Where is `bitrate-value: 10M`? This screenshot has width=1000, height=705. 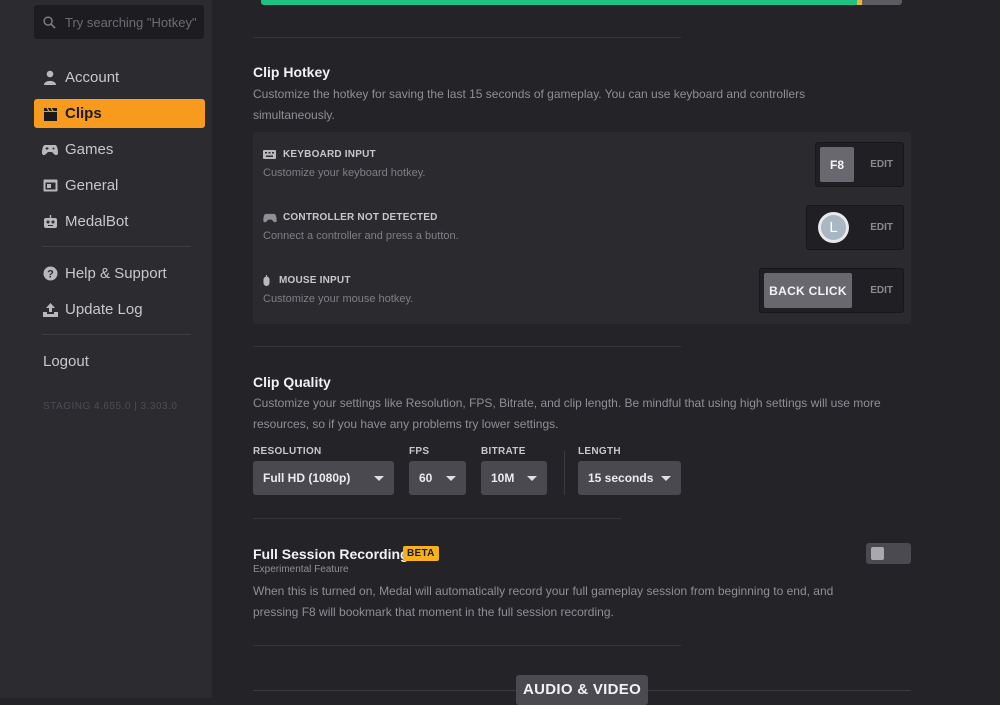
bitrate-value: 10M is located at coordinates (503, 478).